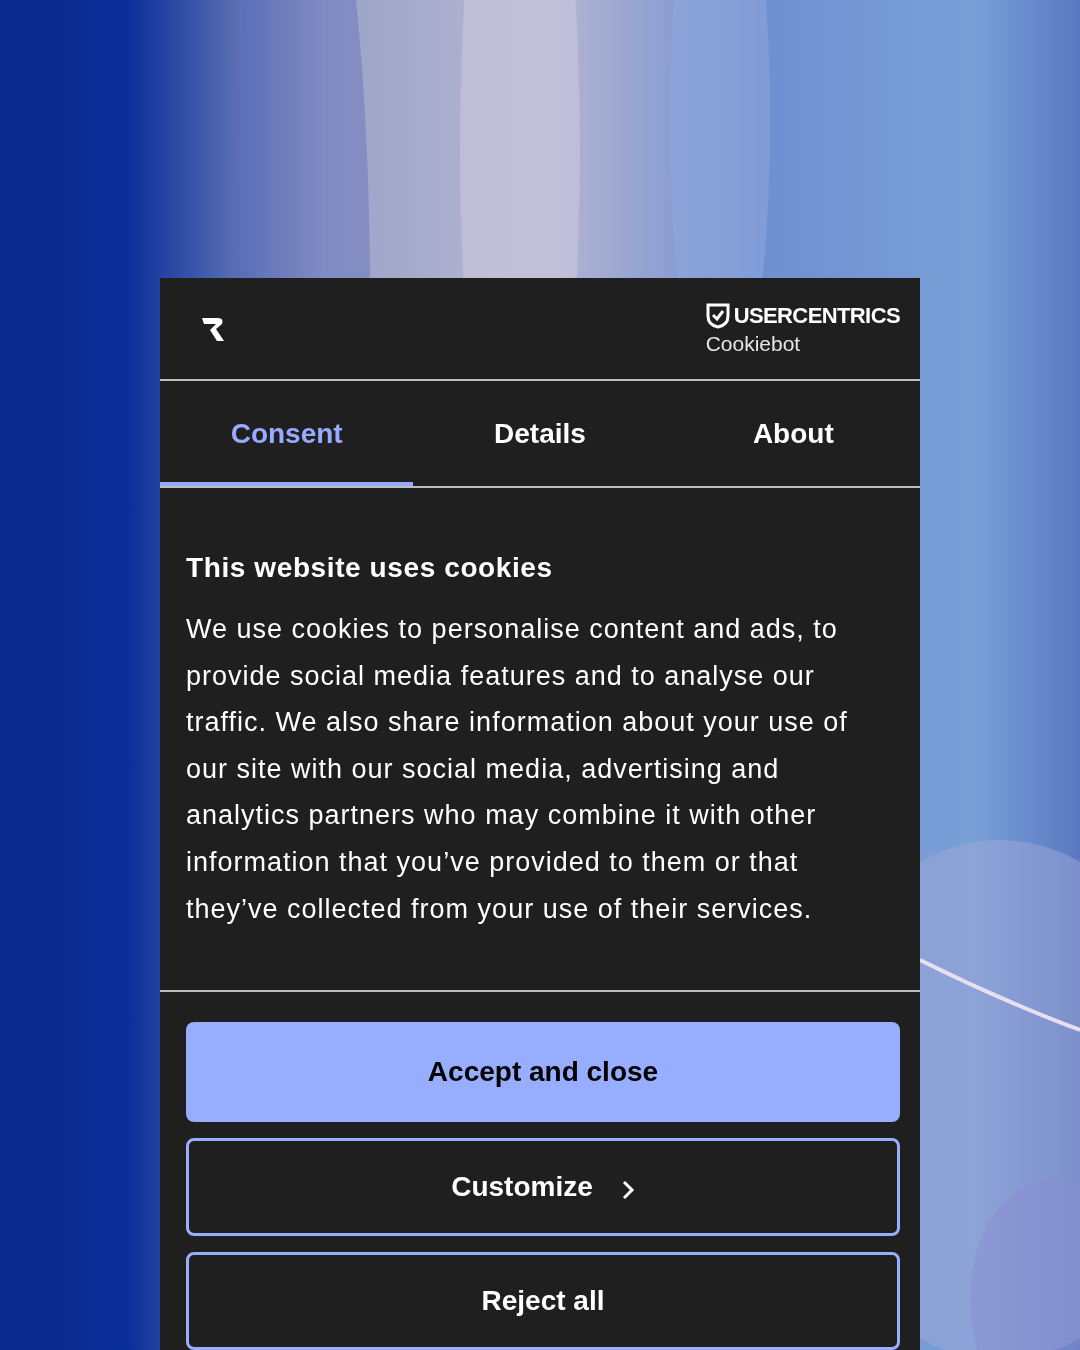 This screenshot has height=1350, width=1080. I want to click on action-button: Customize, so click(543, 1187).